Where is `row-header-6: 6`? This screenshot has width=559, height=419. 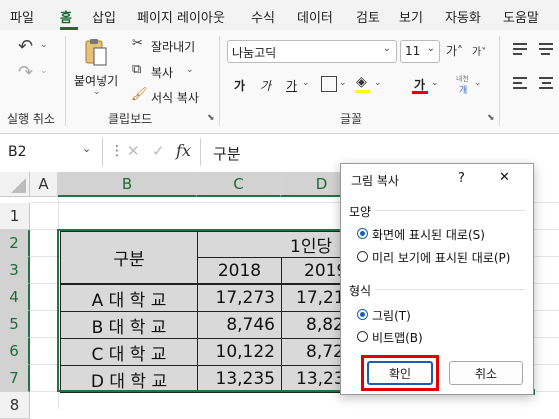 row-header-6: 6 is located at coordinates (15, 351).